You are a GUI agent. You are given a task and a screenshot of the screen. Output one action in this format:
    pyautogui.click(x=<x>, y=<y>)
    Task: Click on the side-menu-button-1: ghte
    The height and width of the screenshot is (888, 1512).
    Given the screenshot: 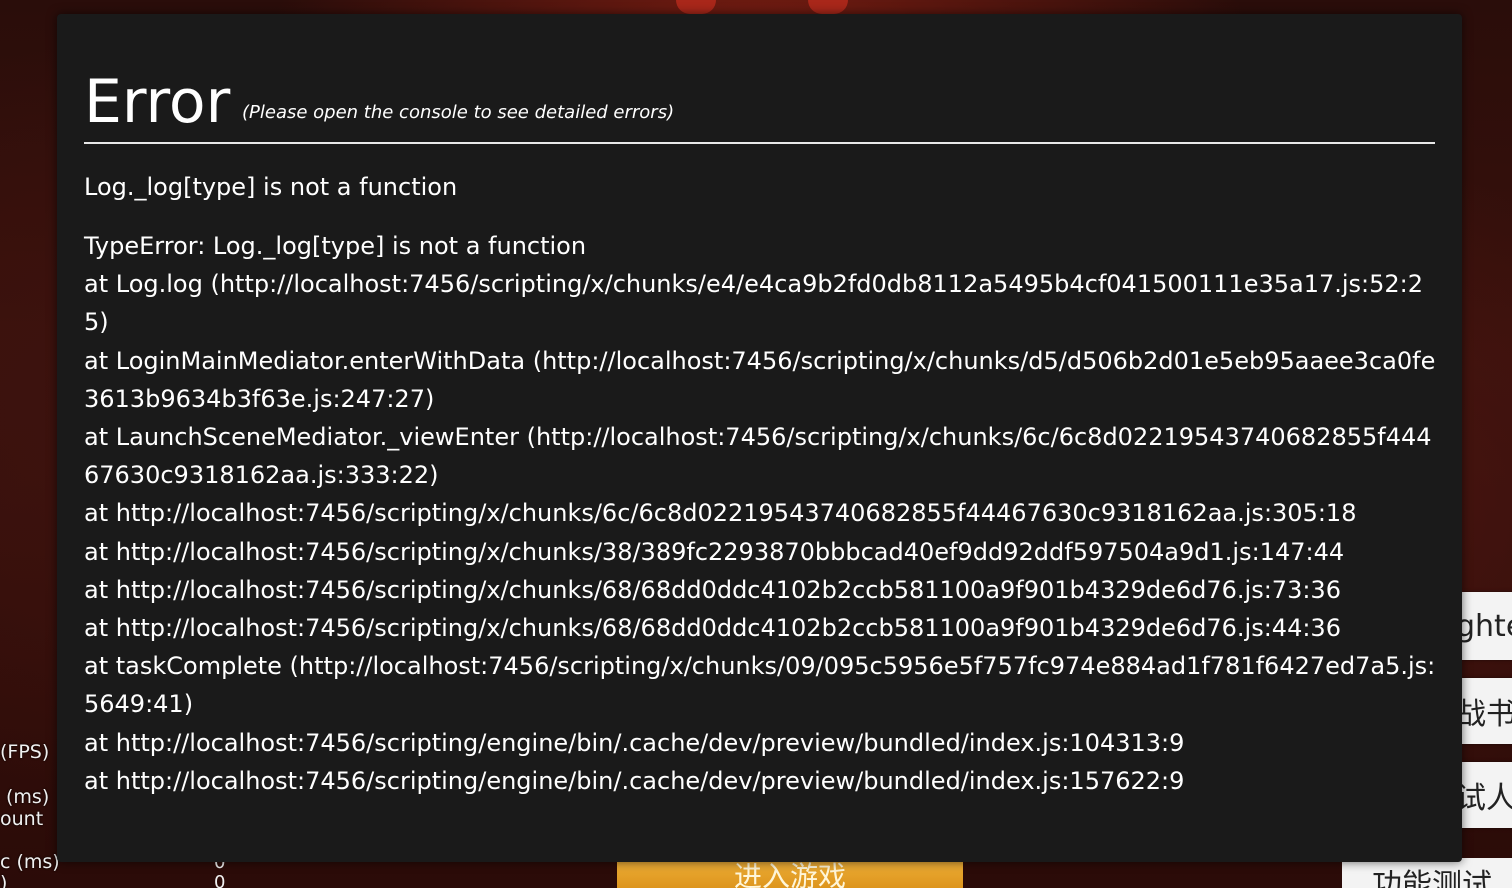 What is the action you would take?
    pyautogui.click(x=1487, y=626)
    